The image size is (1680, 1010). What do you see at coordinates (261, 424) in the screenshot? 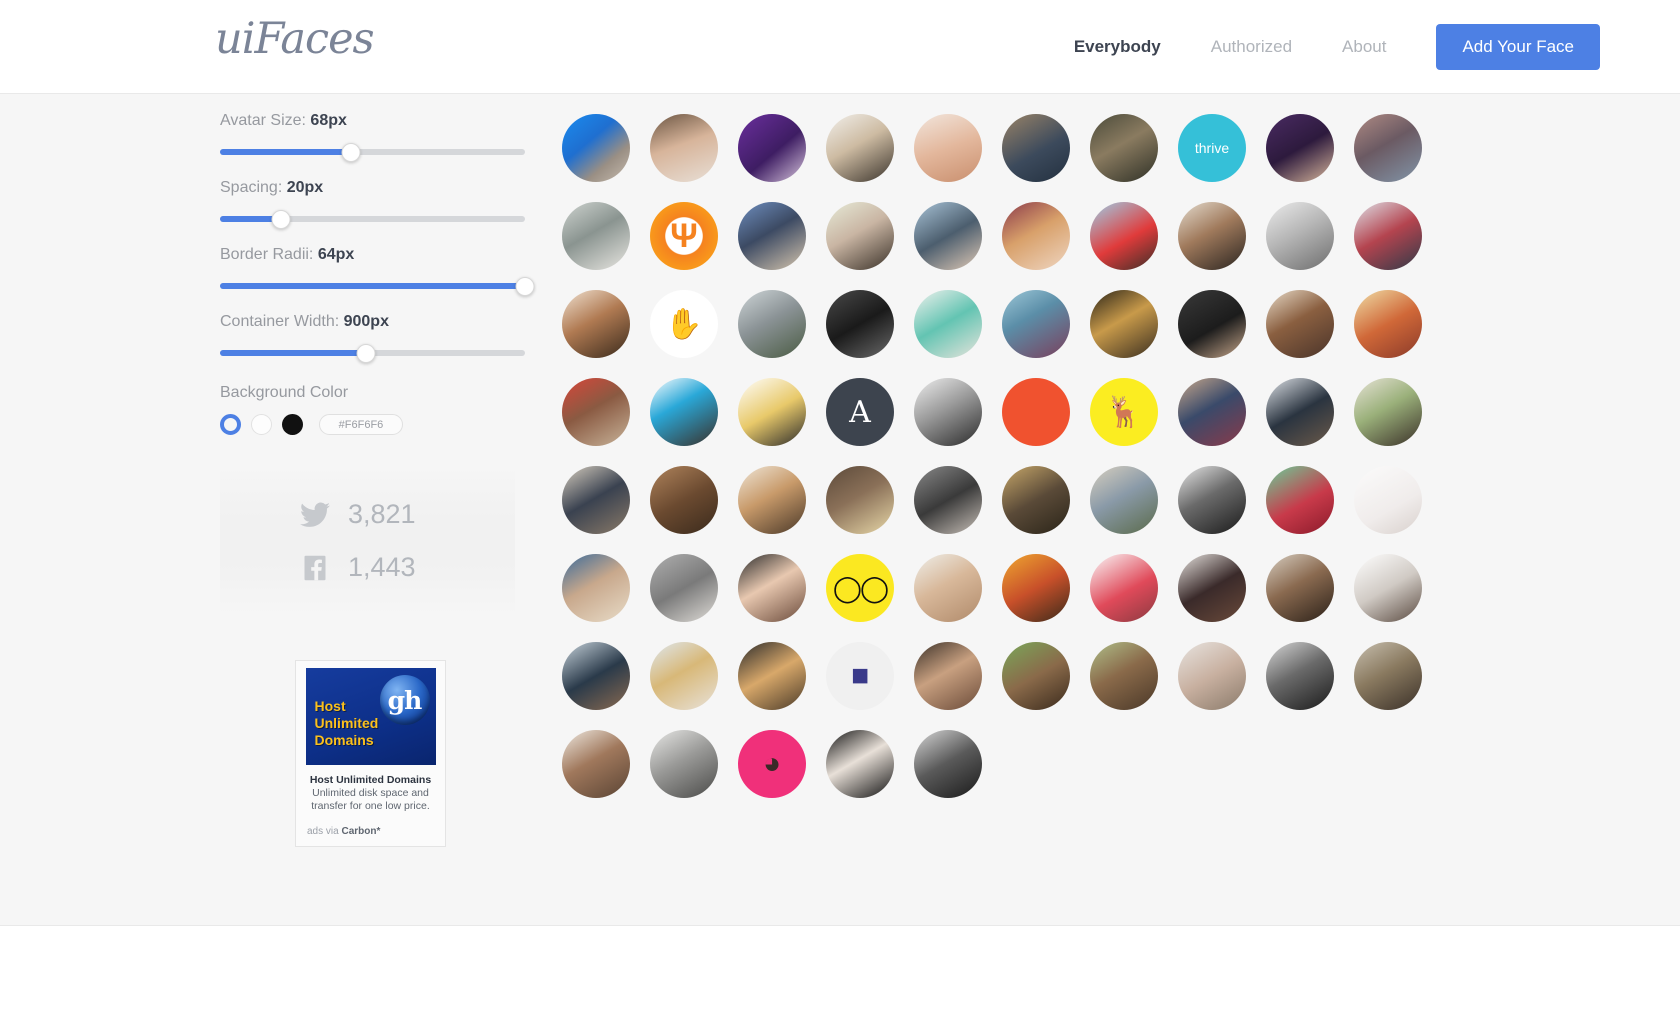
I see `swatch-white` at bounding box center [261, 424].